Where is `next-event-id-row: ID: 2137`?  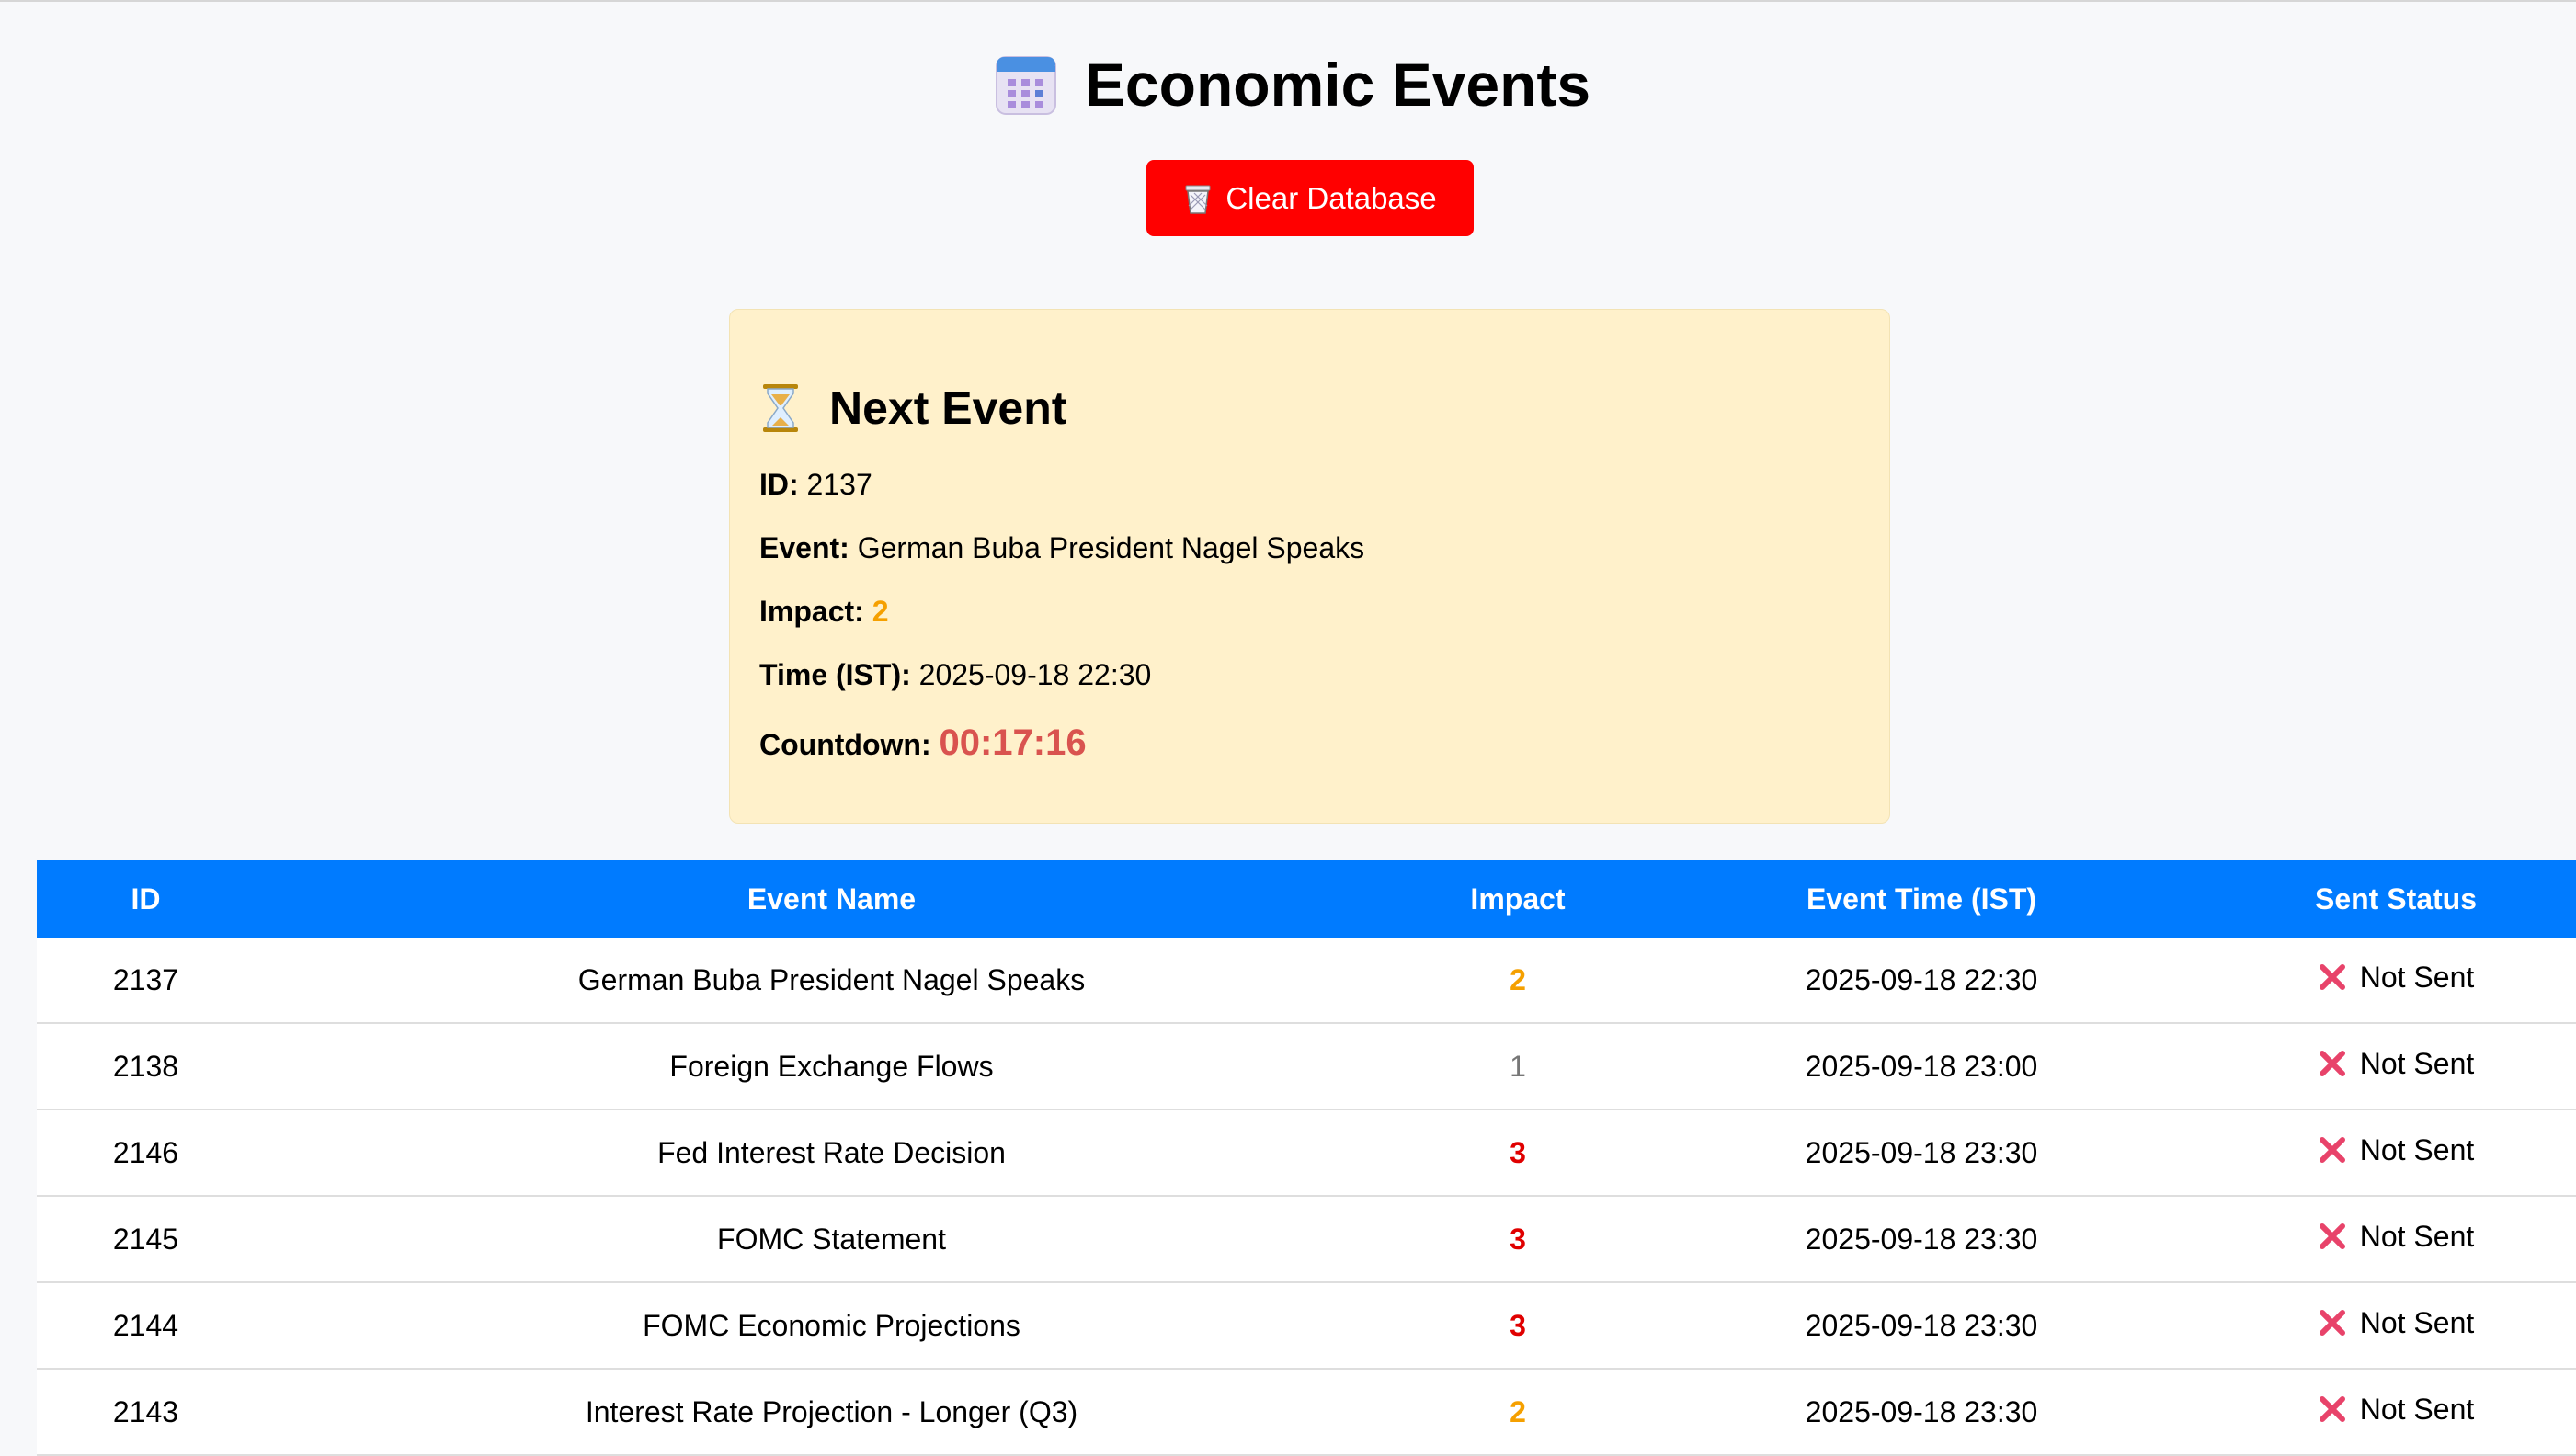
next-event-id-row: ID: 2137 is located at coordinates (815, 485).